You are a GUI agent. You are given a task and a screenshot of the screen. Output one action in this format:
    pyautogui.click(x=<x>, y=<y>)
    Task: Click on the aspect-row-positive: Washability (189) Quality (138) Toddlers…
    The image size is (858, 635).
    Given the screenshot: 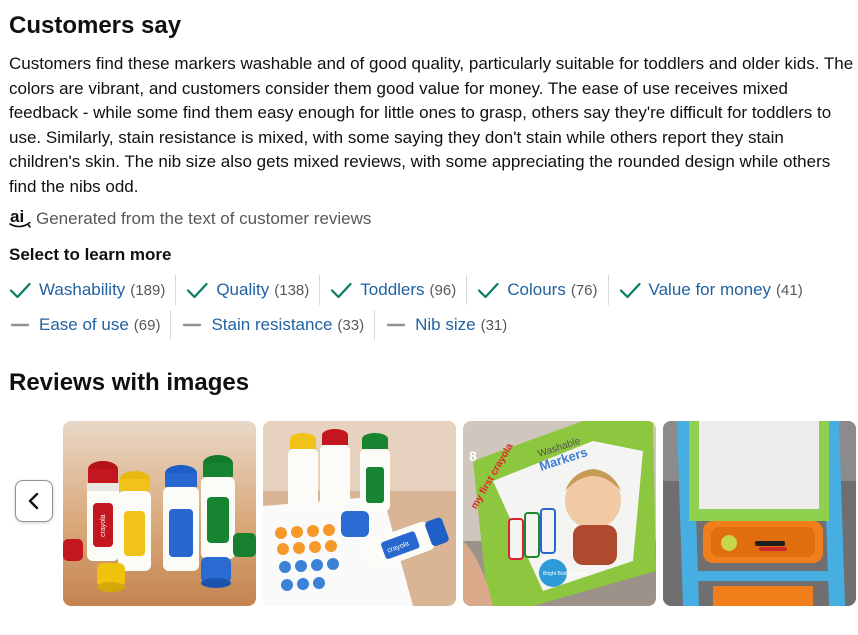 What is the action you would take?
    pyautogui.click(x=416, y=290)
    